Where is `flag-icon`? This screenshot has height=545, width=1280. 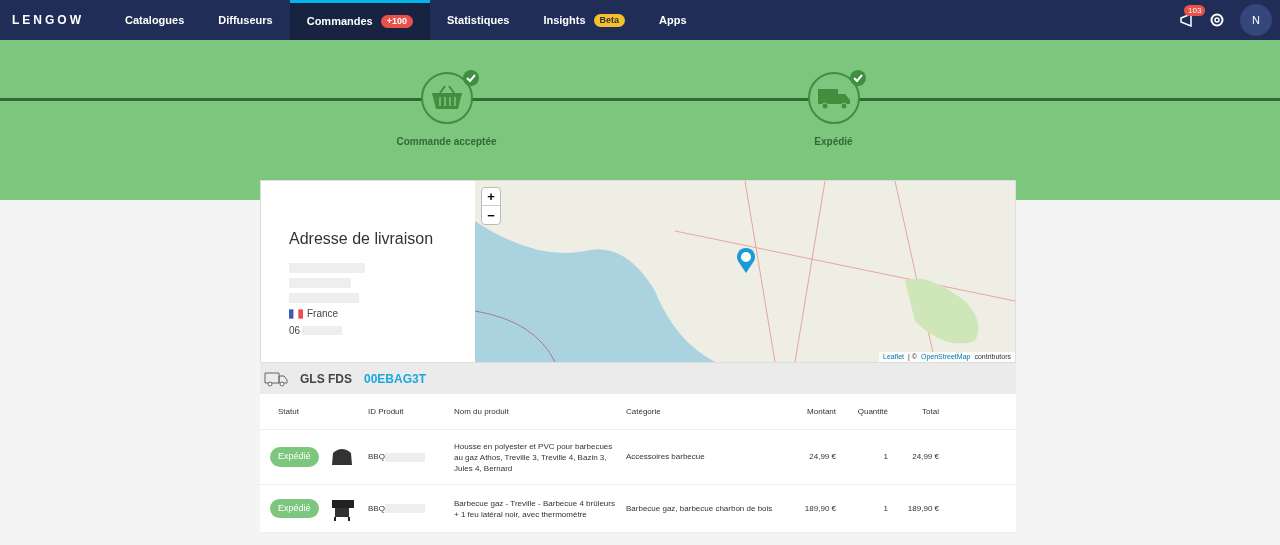
flag-icon is located at coordinates (296, 313).